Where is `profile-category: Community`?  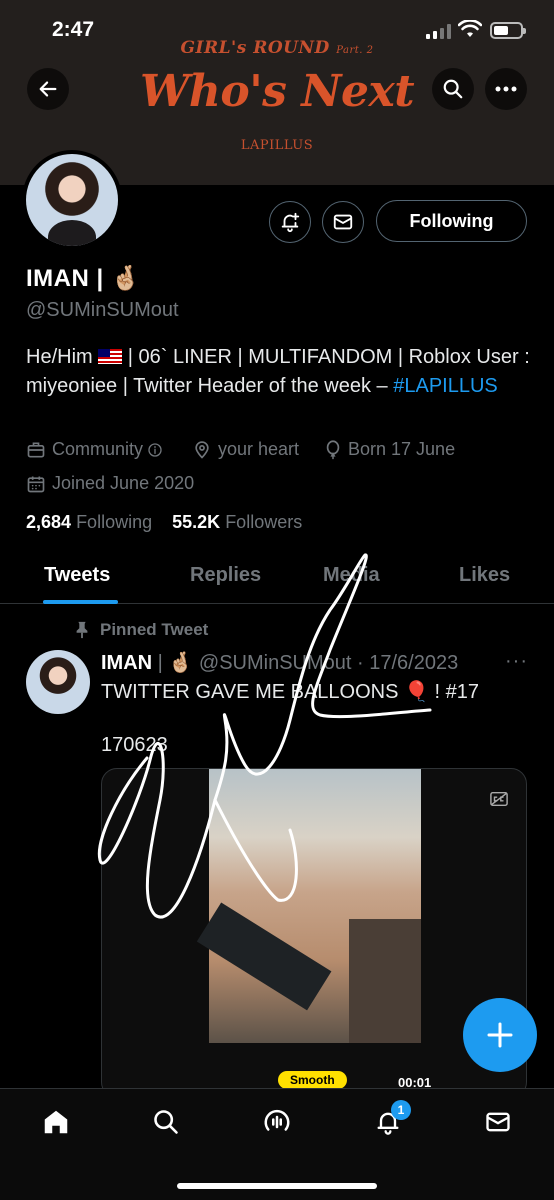 profile-category: Community is located at coordinates (97, 449).